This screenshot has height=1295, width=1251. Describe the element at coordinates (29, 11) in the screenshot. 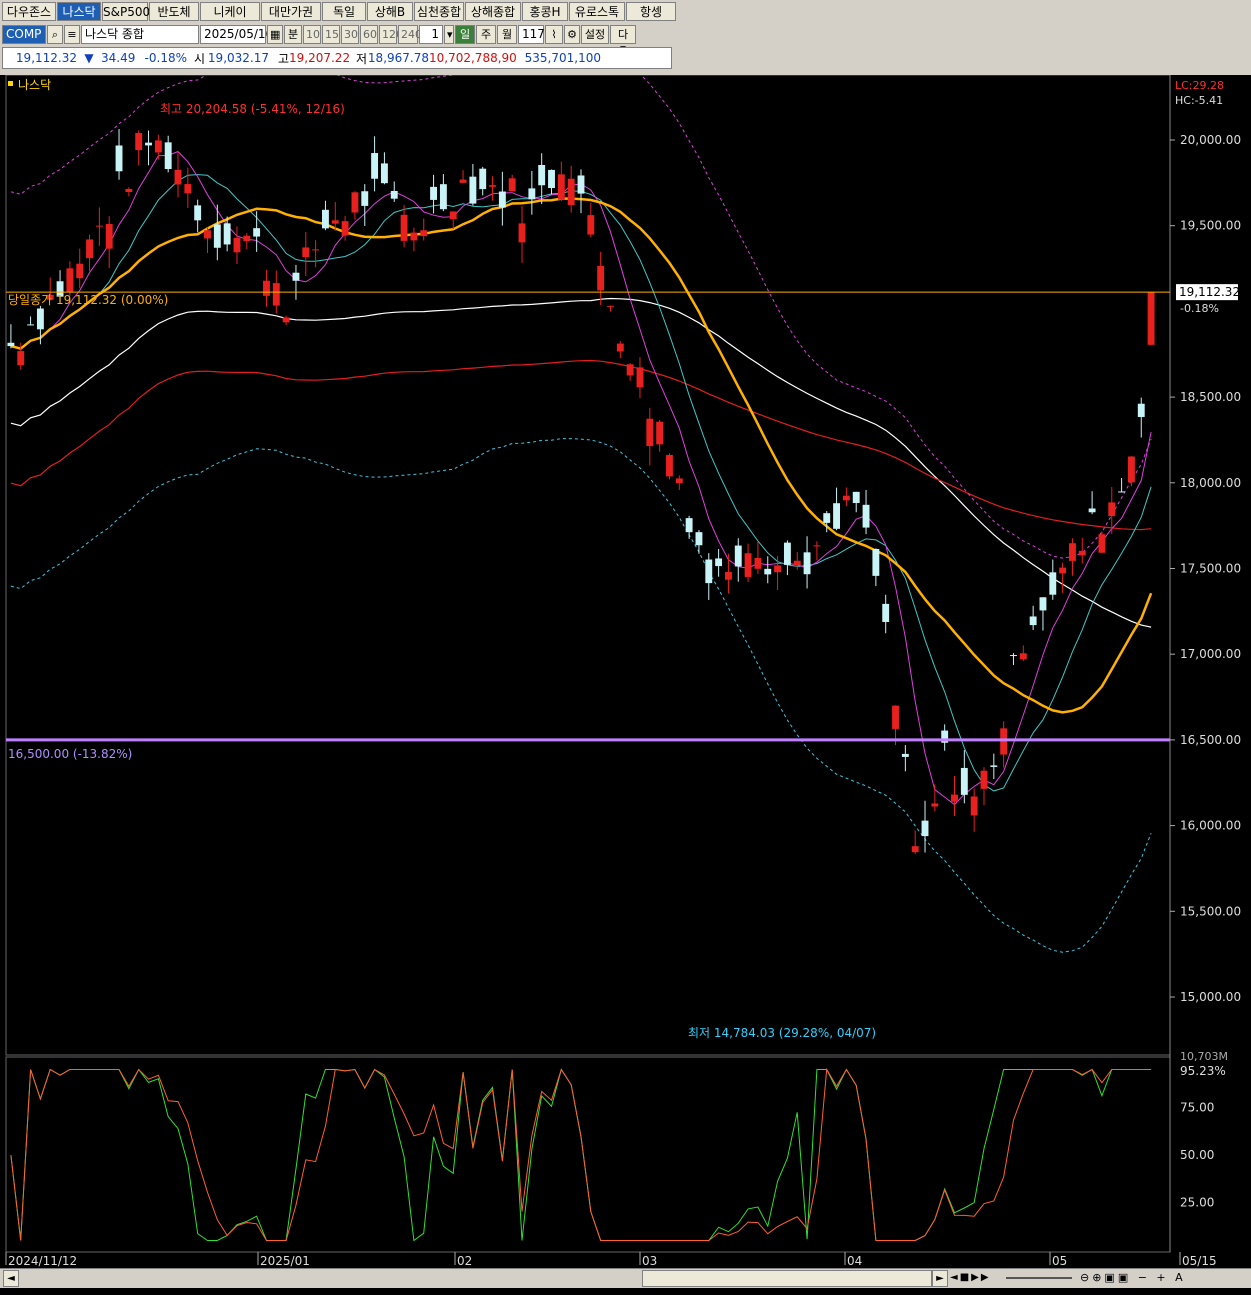

I see `tab-dow: 다우존스` at that location.